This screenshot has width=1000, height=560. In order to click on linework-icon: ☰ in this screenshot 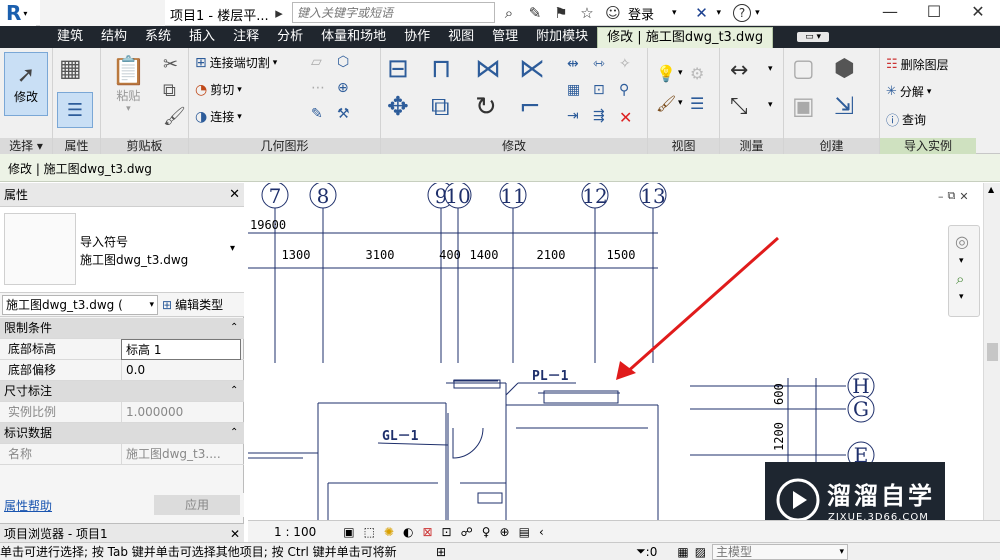, I will do `click(697, 103)`.